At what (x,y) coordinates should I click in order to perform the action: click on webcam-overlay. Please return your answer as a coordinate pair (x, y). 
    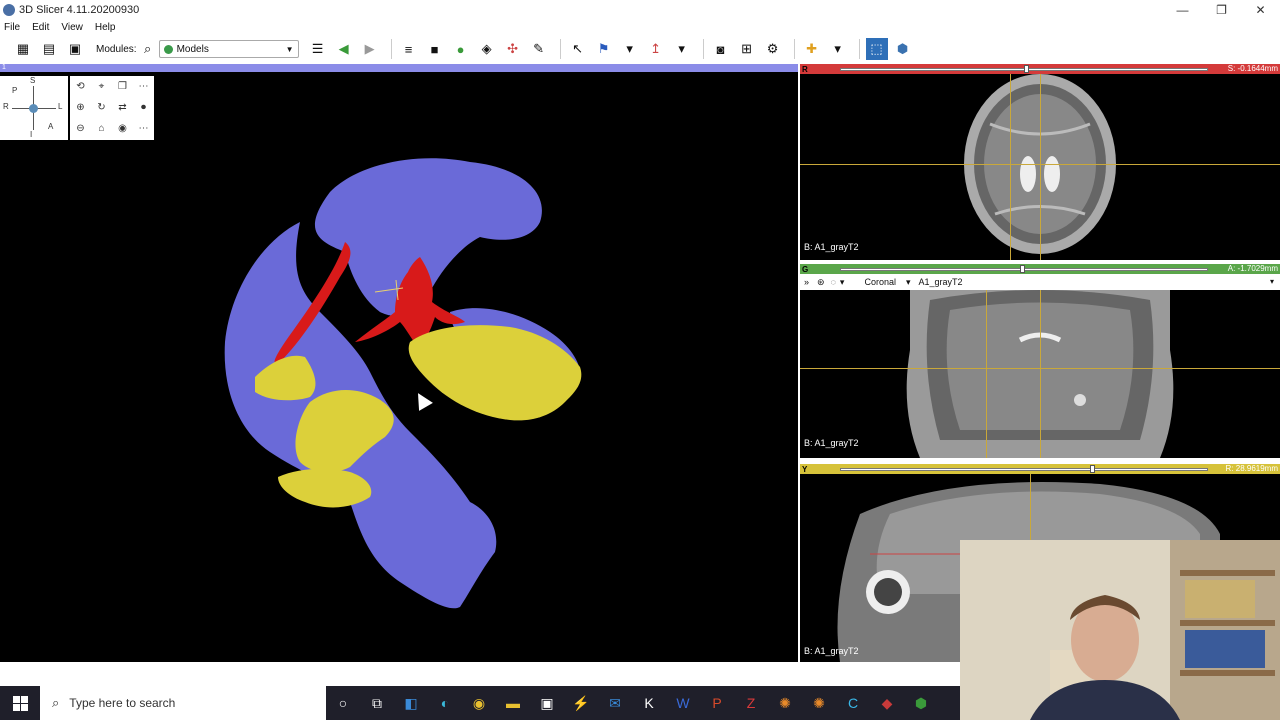
    Looking at the image, I should click on (1120, 630).